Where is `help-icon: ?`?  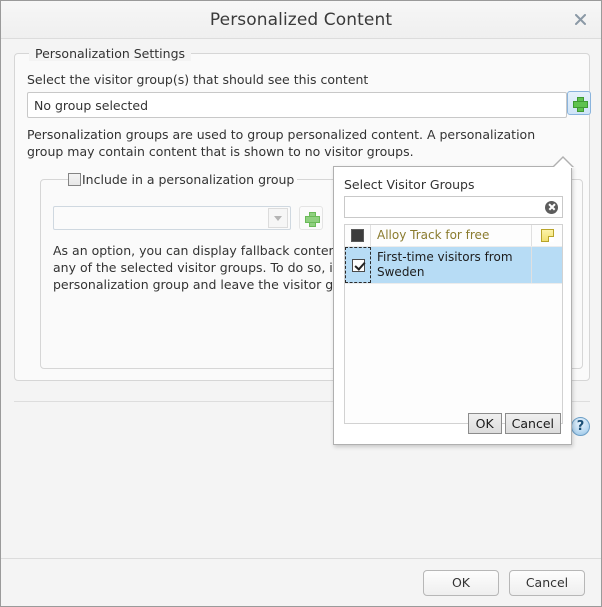
help-icon: ? is located at coordinates (580, 426).